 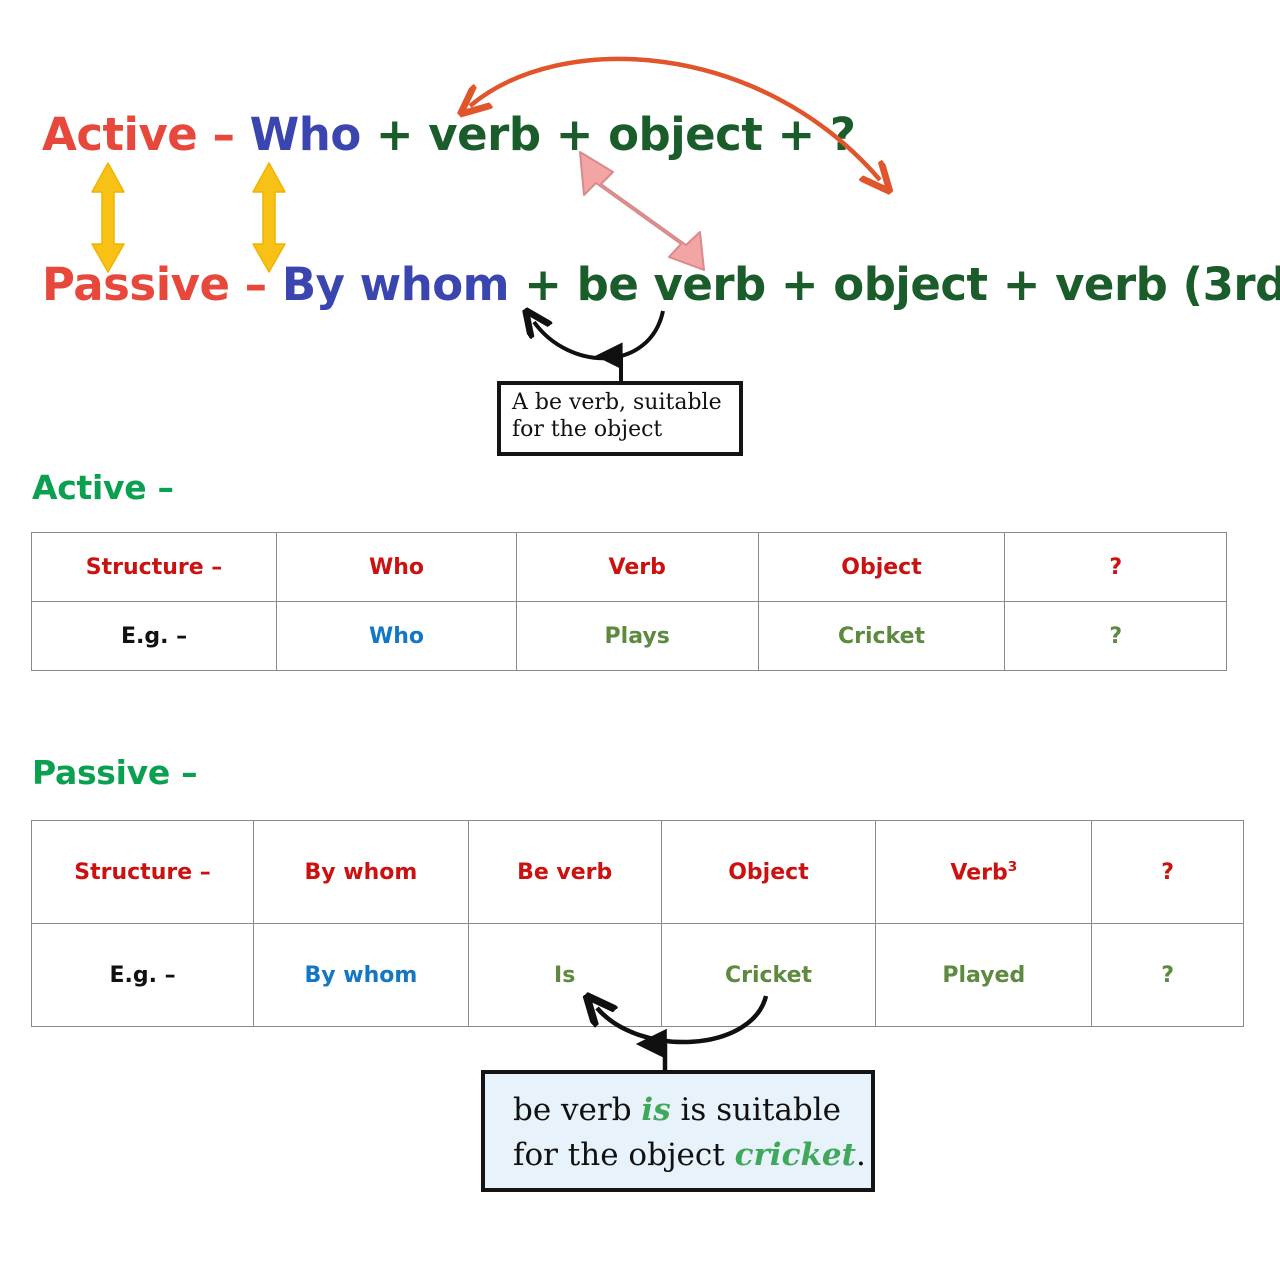 What do you see at coordinates (637, 567) in the screenshot?
I see `active-structure-cell-1: Verb` at bounding box center [637, 567].